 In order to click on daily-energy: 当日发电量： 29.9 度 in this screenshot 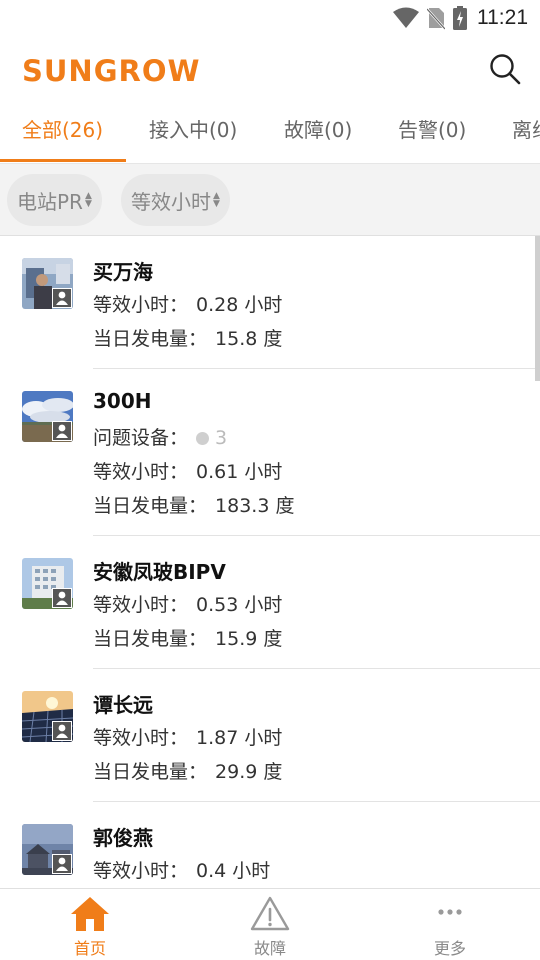, I will do `click(188, 772)`.